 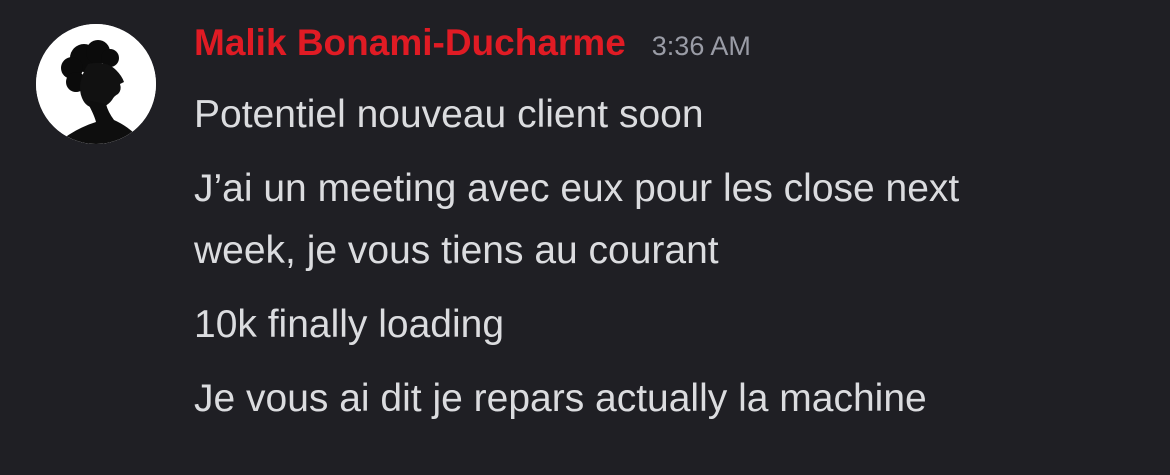 I want to click on message-text: Potentiel nouveau client soon, so click(x=449, y=114).